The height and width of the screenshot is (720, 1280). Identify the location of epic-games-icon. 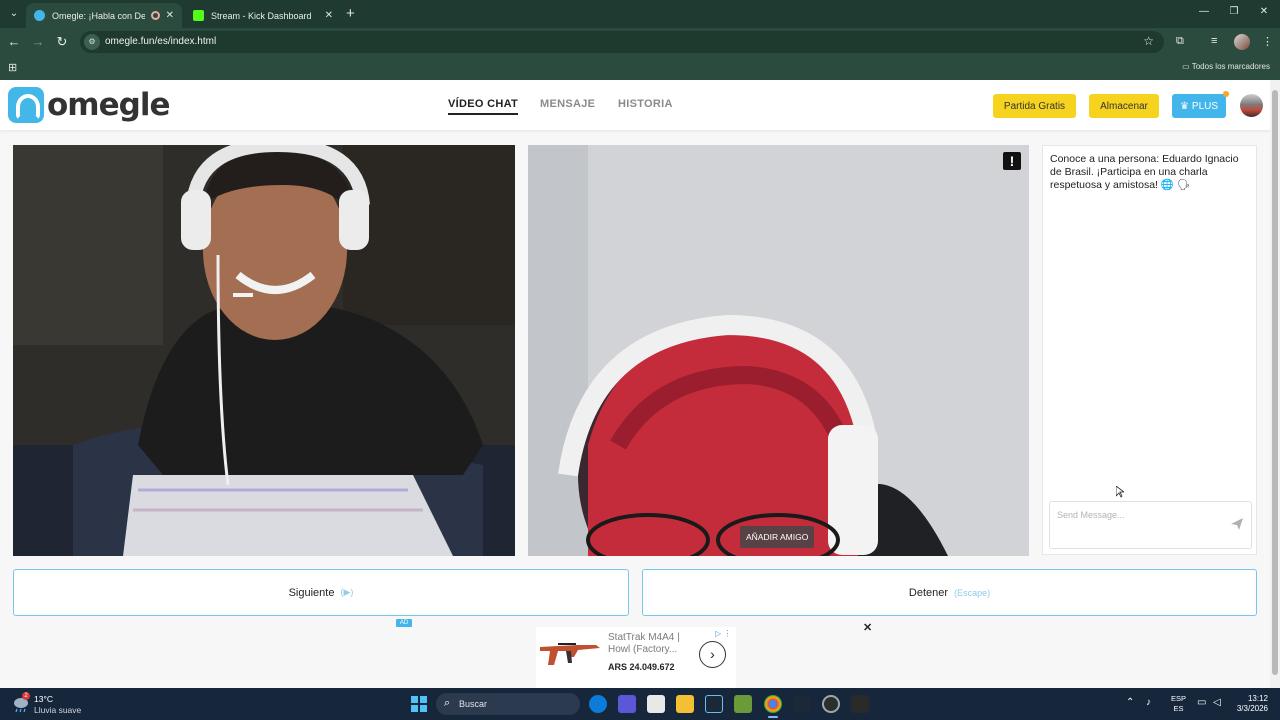
(860, 704).